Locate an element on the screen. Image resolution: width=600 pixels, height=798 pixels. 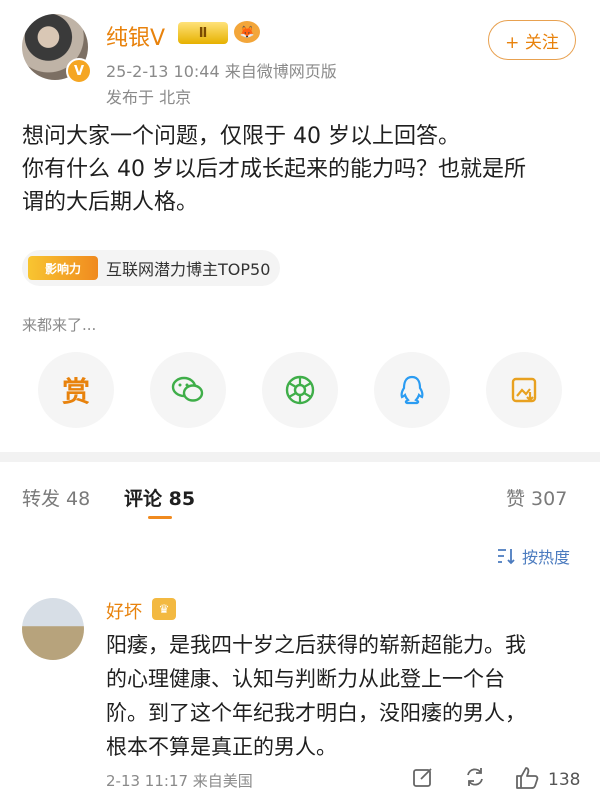
section-divider is located at coordinates (300, 457).